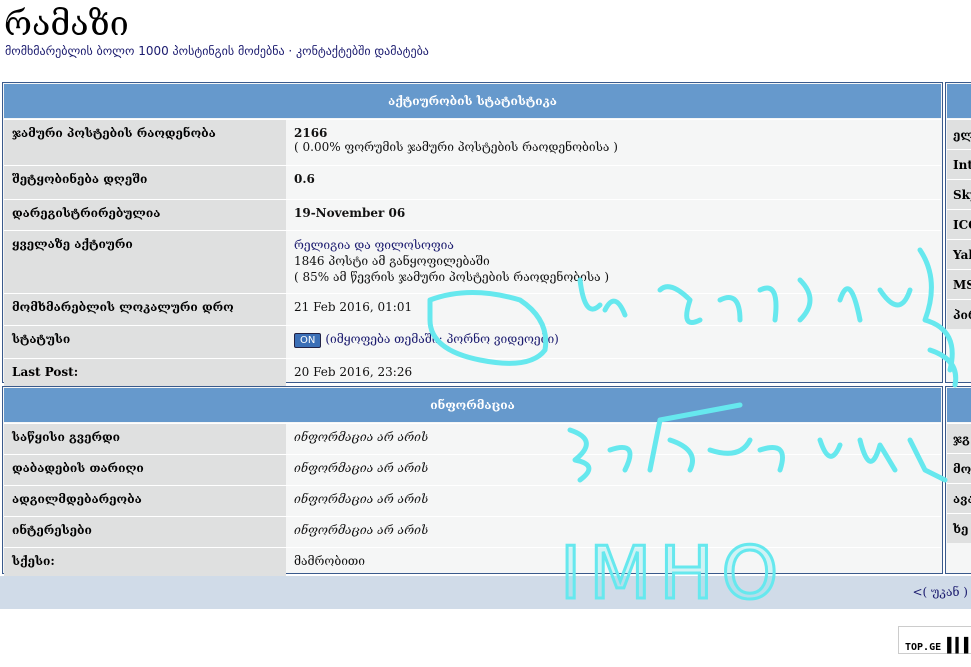 Image resolution: width=971 pixels, height=667 pixels. I want to click on online-badge: ON, so click(308, 340).